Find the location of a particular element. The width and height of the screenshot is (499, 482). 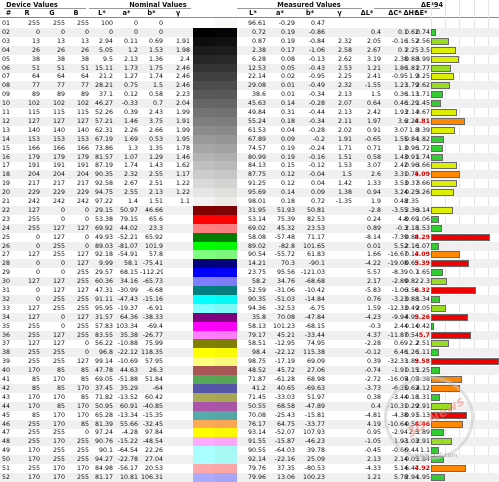

cell-bb: -15.35 is located at coordinates (152, 415).